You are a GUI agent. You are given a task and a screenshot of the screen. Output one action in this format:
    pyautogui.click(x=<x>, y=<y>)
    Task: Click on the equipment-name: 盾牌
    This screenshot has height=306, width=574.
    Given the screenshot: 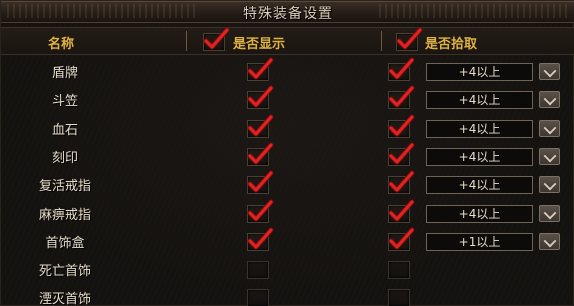 What is the action you would take?
    pyautogui.click(x=64, y=73)
    